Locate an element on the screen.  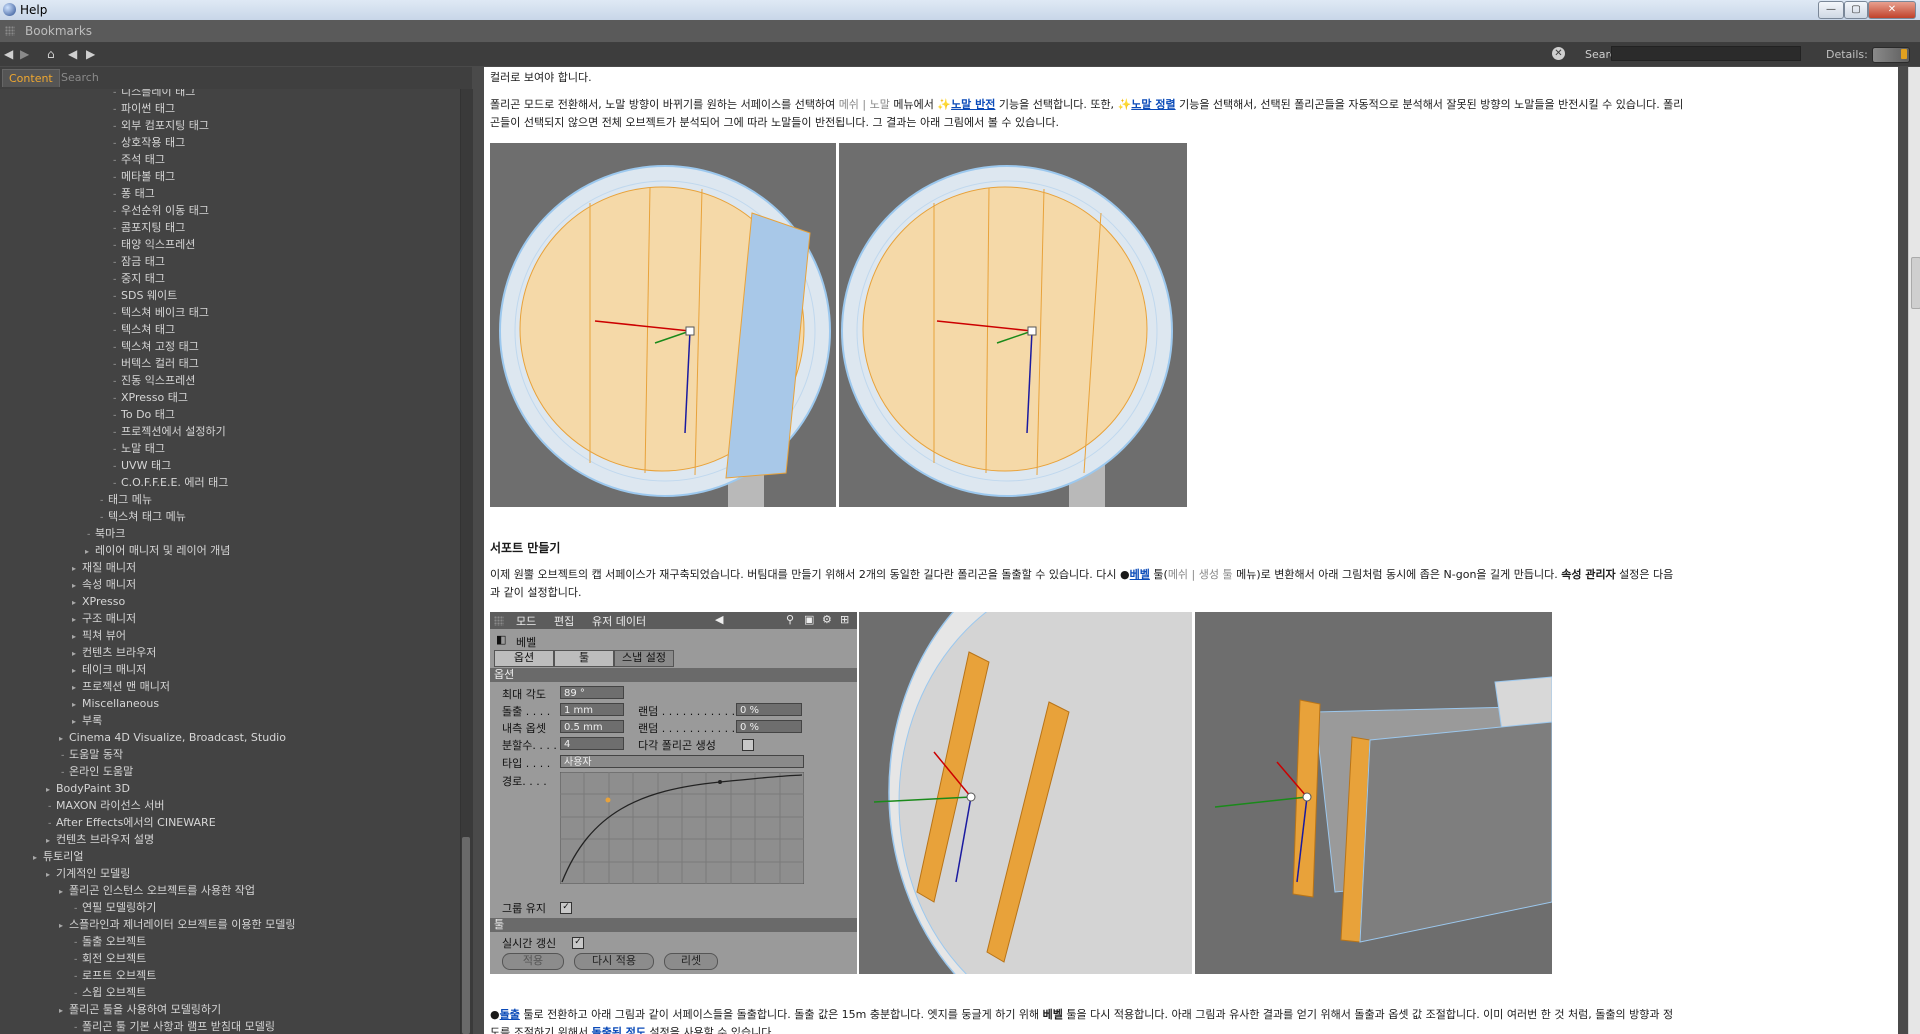
bookmarks-label: Bookmarks is located at coordinates (58, 31).